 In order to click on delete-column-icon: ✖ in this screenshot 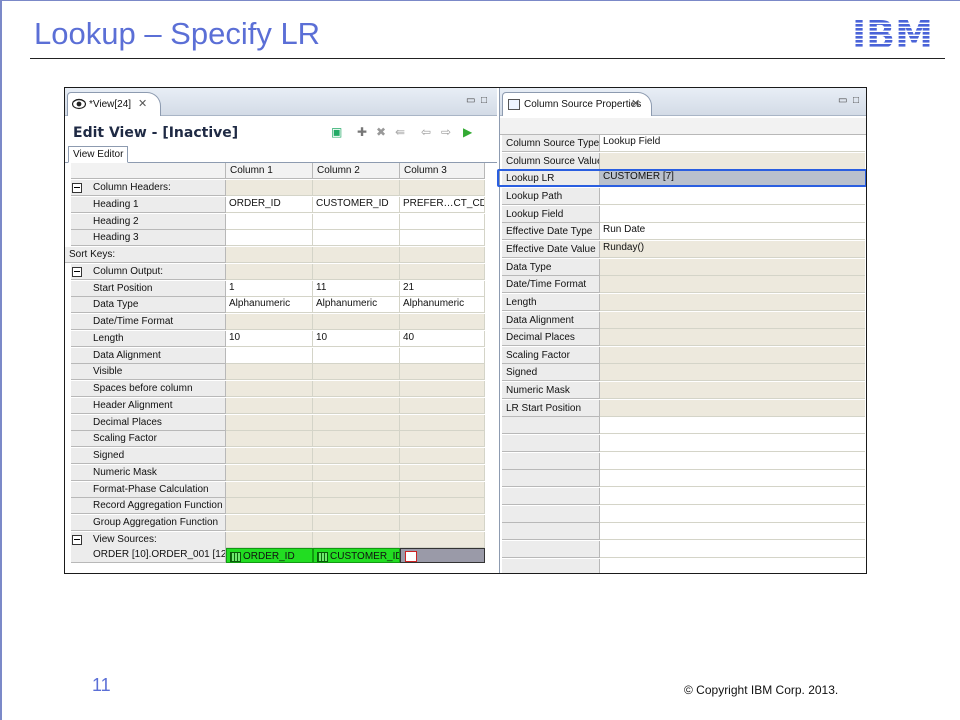, I will do `click(381, 132)`.